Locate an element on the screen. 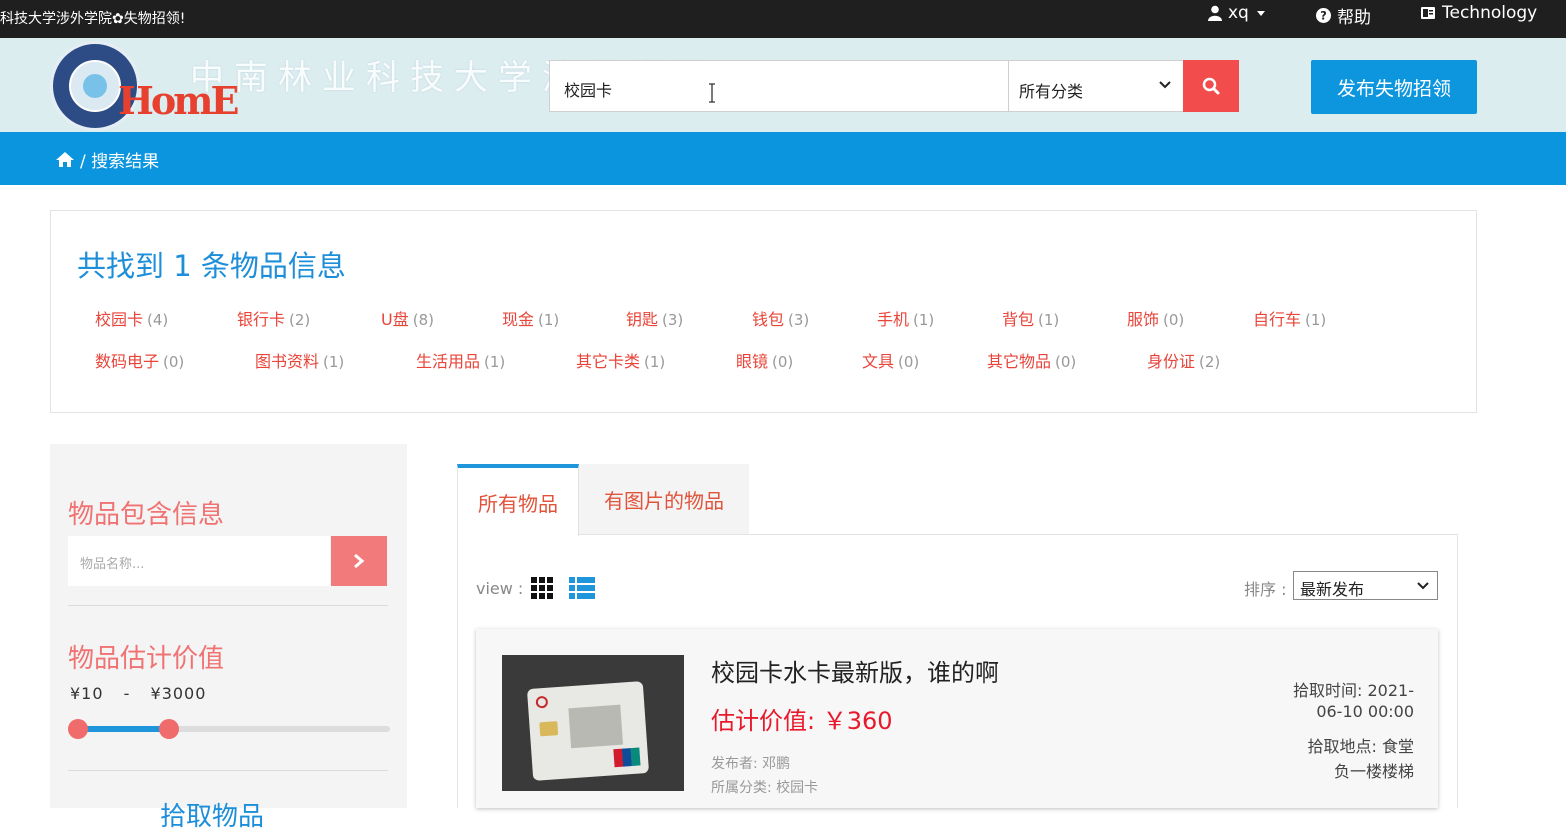  category-link: U盘 (8) is located at coordinates (407, 318).